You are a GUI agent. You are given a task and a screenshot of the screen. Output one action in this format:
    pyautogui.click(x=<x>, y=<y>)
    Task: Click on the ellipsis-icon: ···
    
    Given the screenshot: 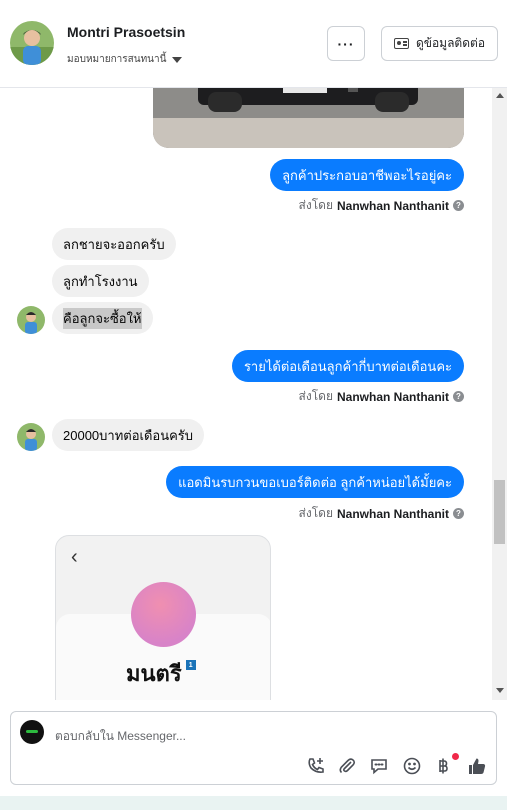 What is the action you would take?
    pyautogui.click(x=346, y=43)
    